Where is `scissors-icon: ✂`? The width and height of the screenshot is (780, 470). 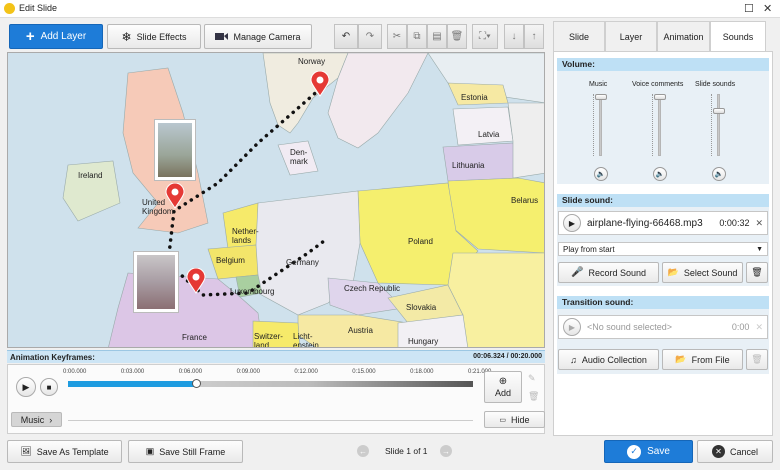
scissors-icon: ✂ is located at coordinates (397, 36).